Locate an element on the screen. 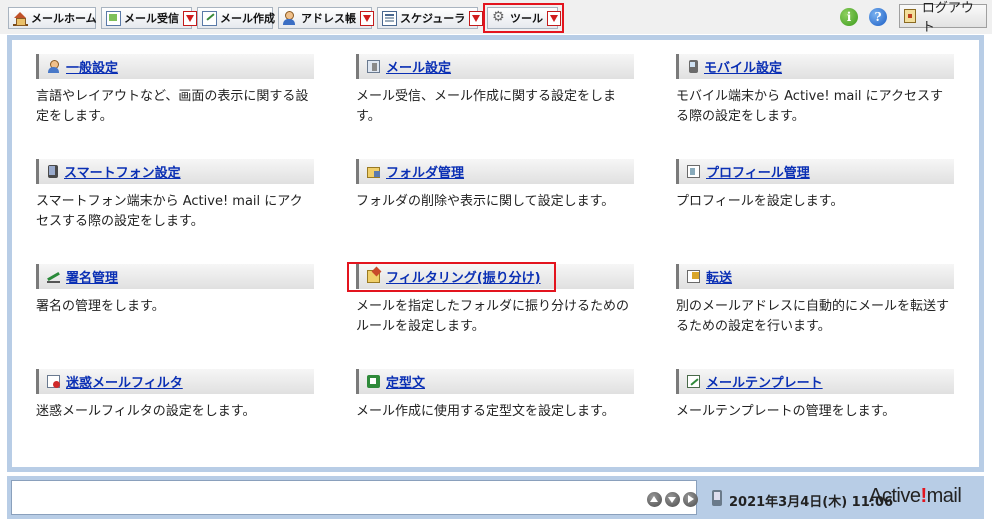 The height and width of the screenshot is (523, 992). scheduler-button: スケジューラ is located at coordinates (430, 18).